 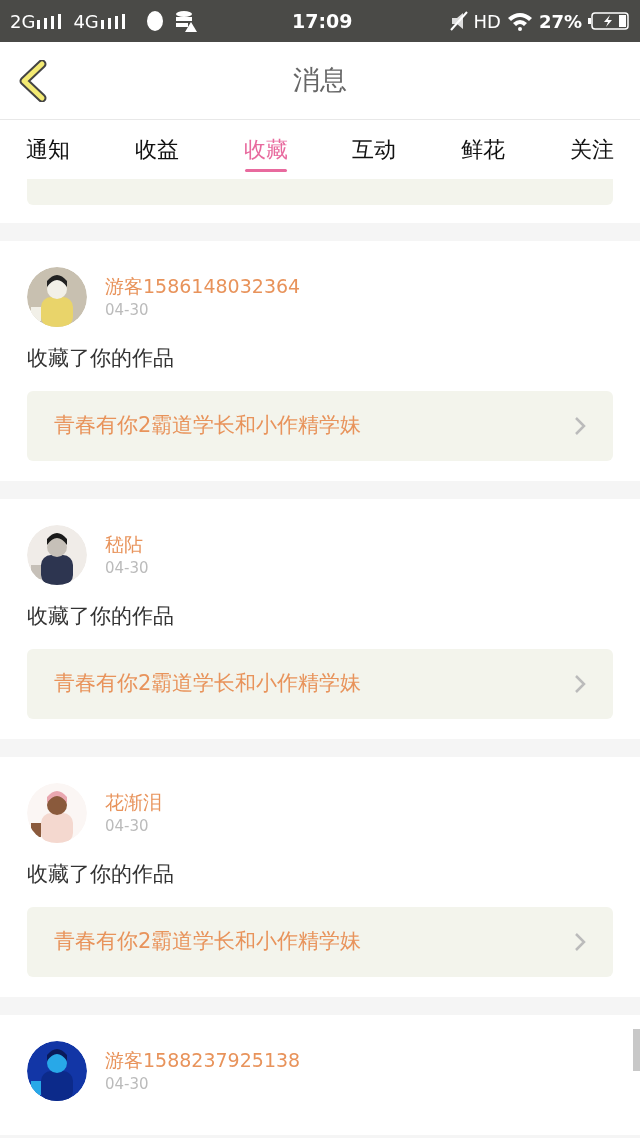 I want to click on tab: 通知, so click(x=48, y=149).